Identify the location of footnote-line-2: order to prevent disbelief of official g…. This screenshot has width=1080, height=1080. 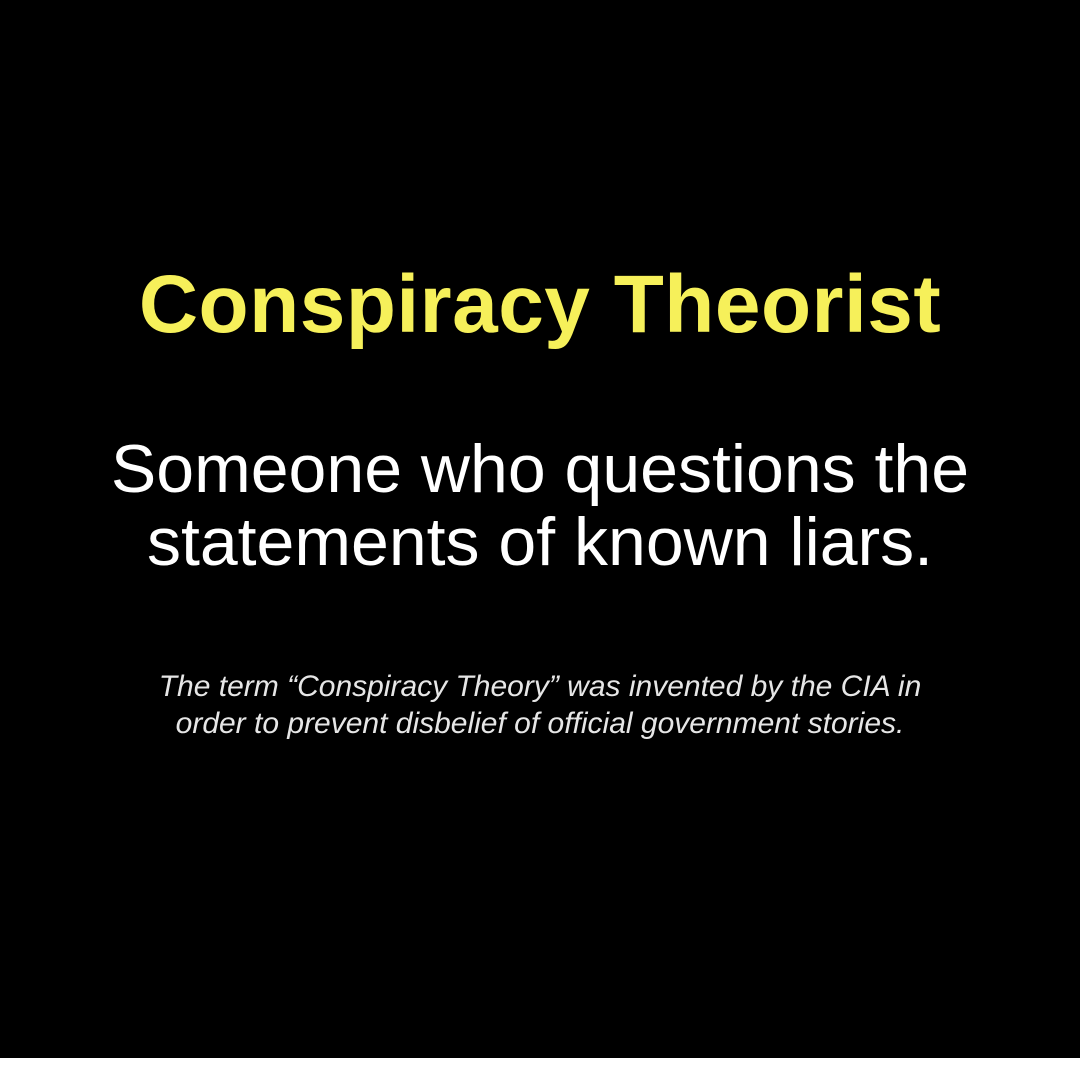
(540, 723).